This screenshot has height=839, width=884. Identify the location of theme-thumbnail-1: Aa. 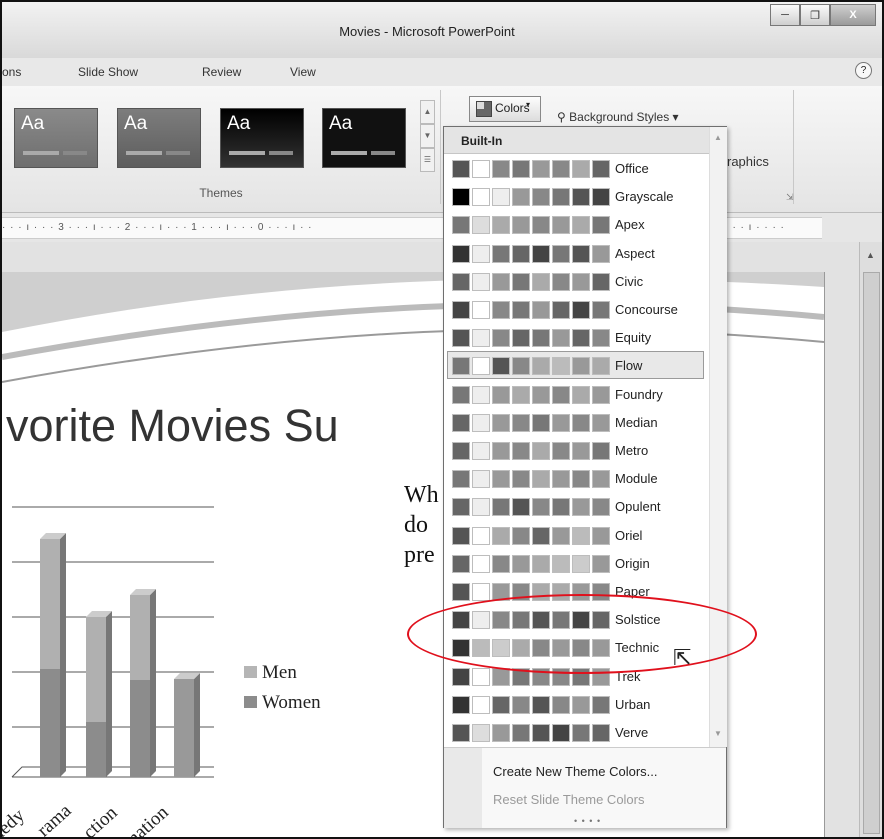
(56, 138).